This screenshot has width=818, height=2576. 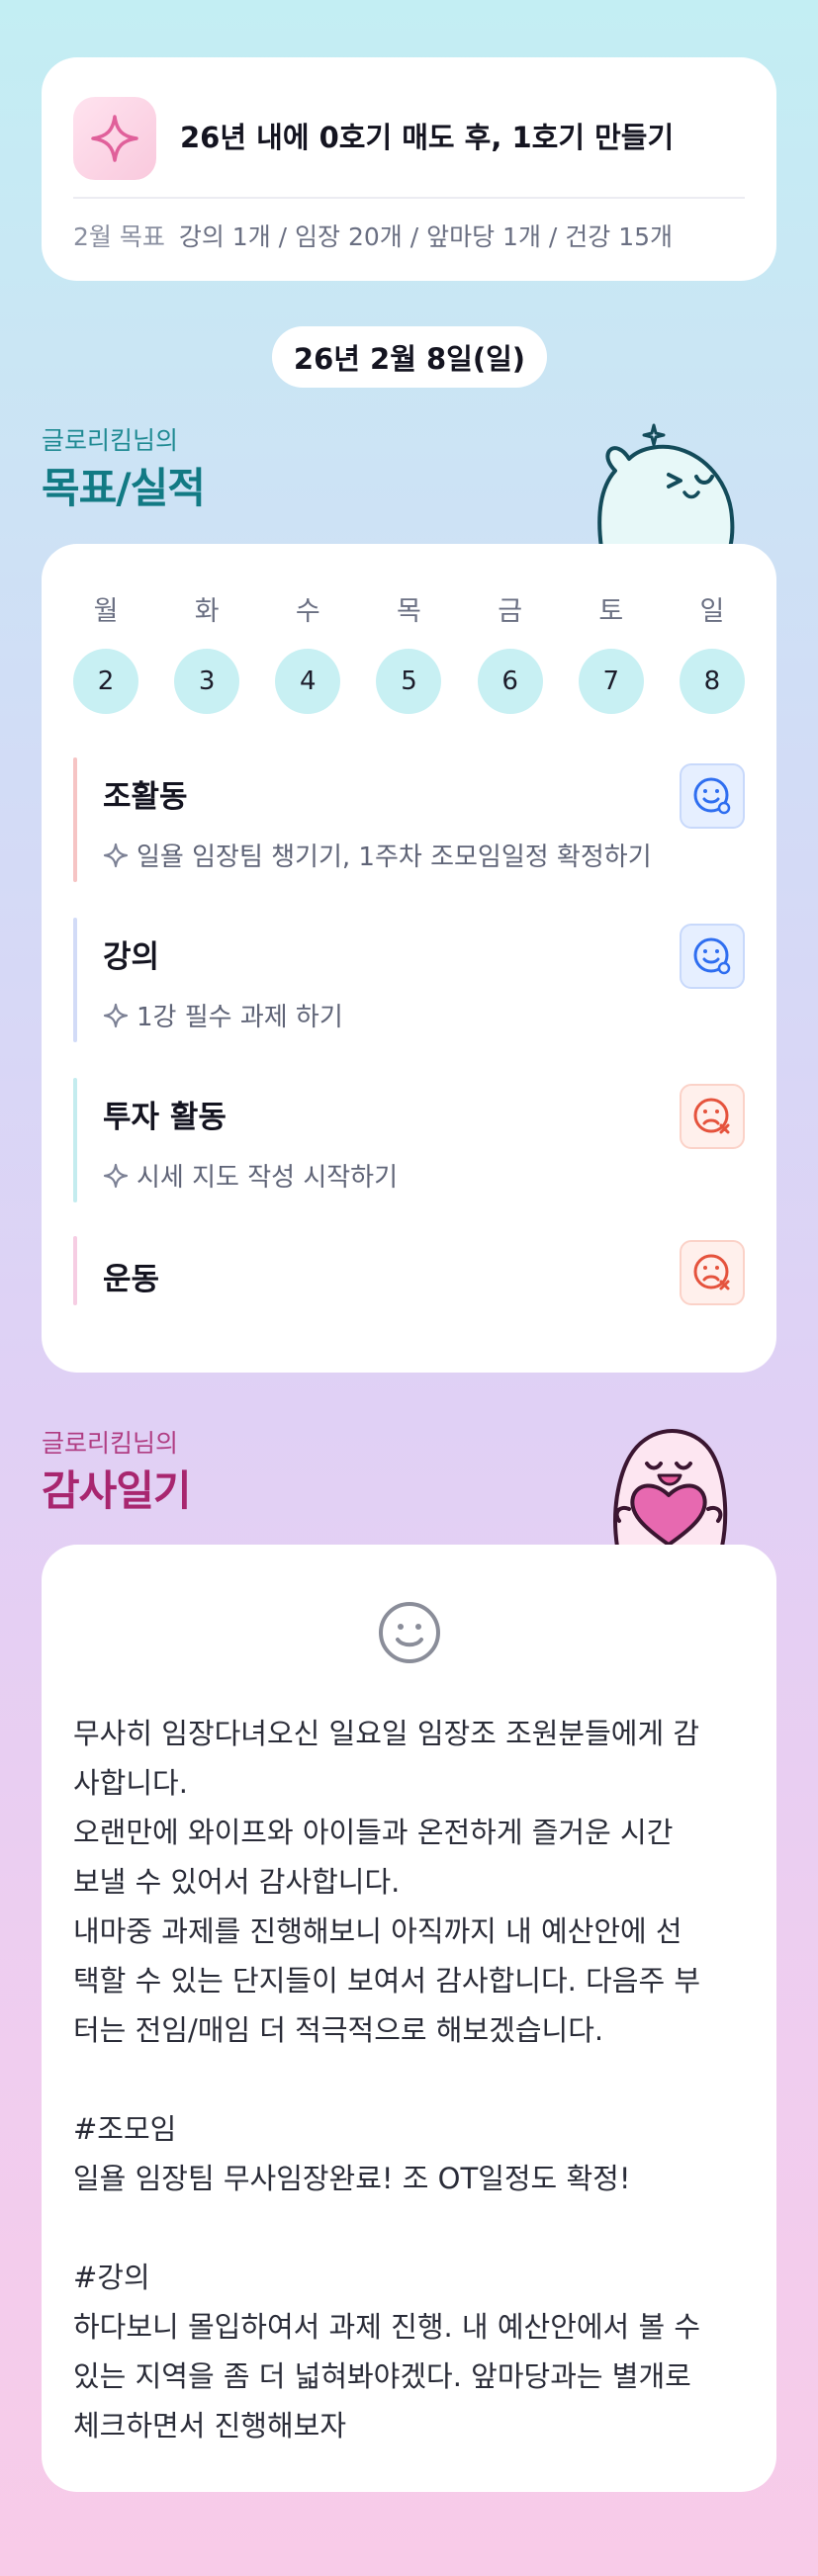 What do you see at coordinates (409, 198) in the screenshot?
I see `divider` at bounding box center [409, 198].